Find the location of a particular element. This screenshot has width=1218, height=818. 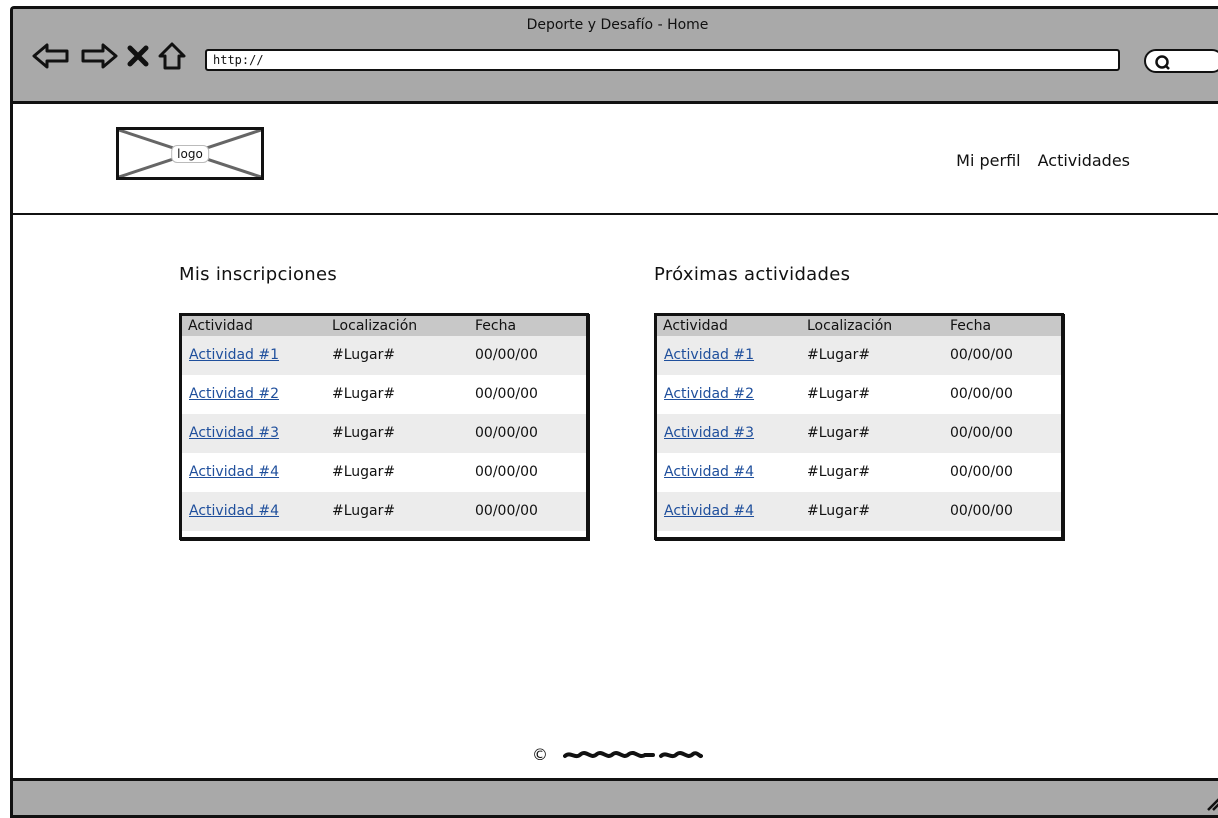

proximas-actividades-title: Próximas actividades is located at coordinates (752, 274).